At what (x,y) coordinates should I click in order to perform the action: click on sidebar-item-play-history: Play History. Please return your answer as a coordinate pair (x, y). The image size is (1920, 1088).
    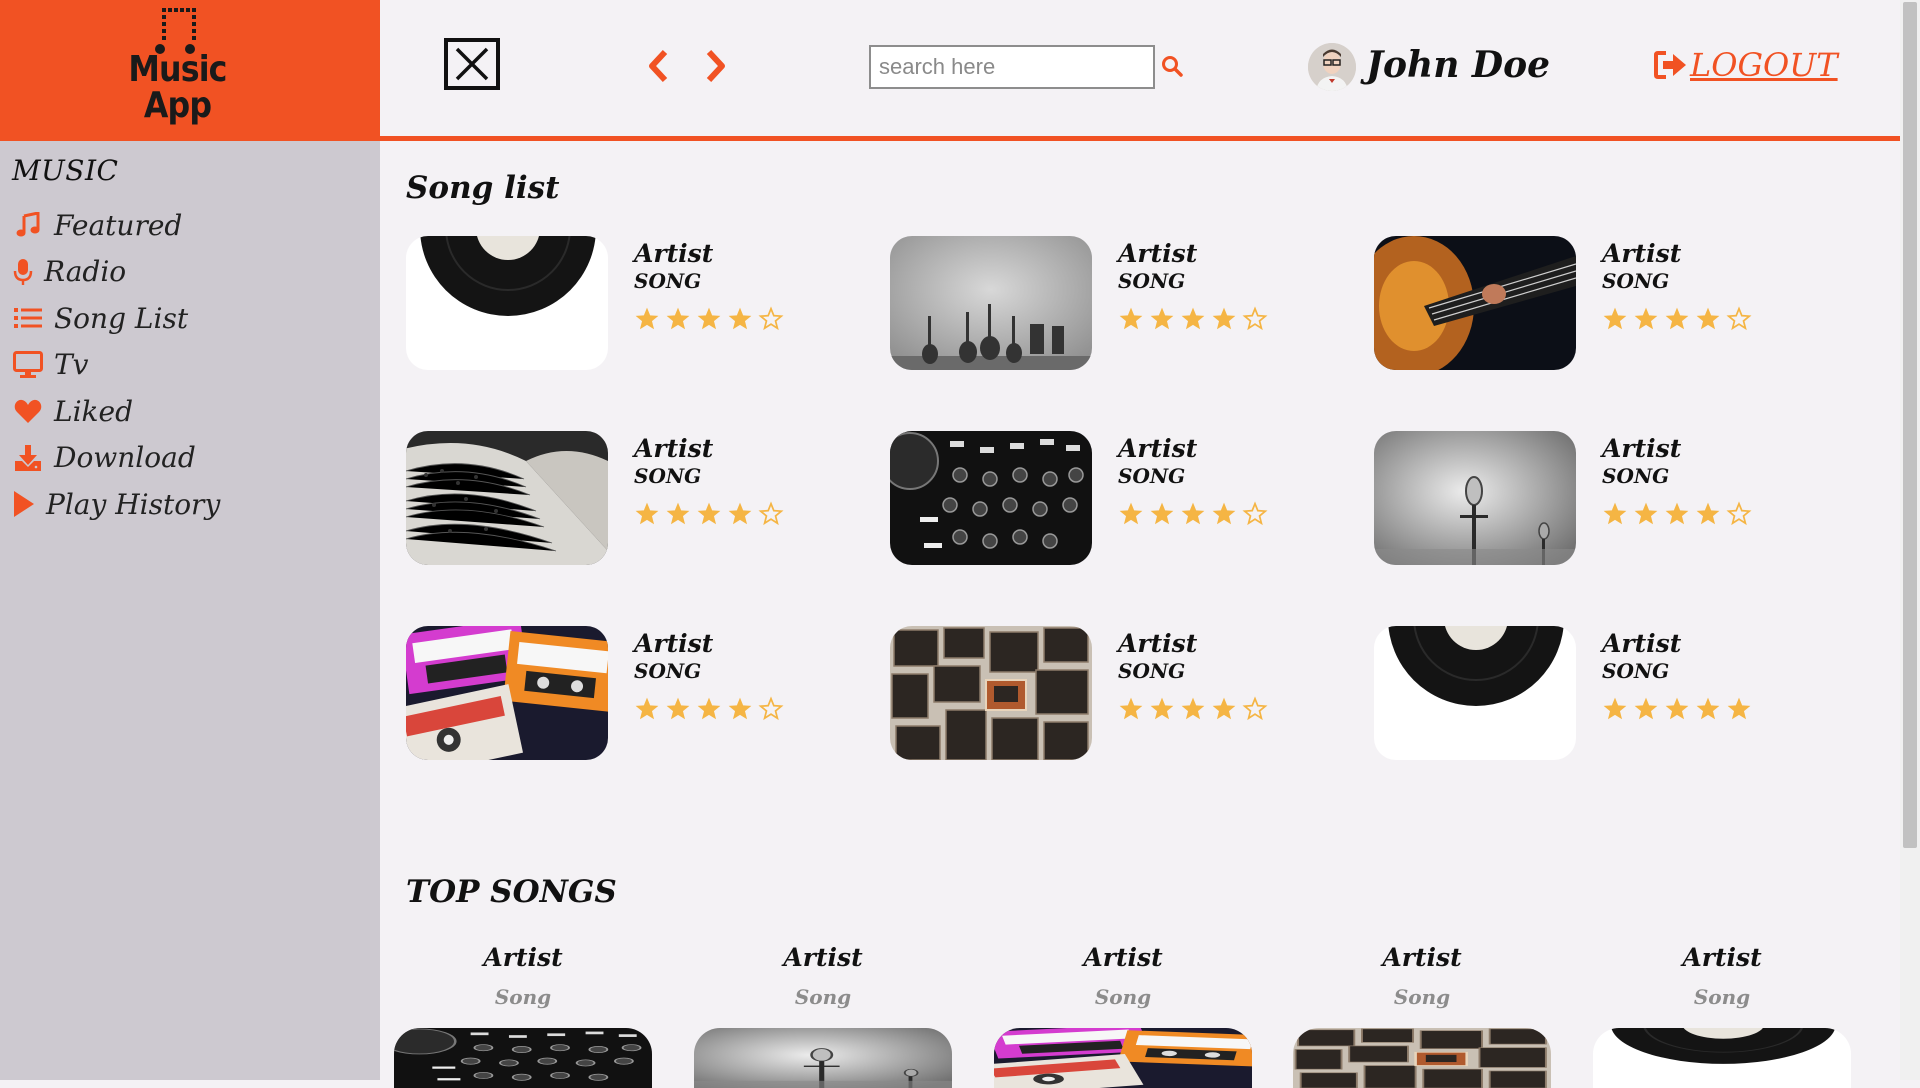
    Looking at the image, I should click on (116, 504).